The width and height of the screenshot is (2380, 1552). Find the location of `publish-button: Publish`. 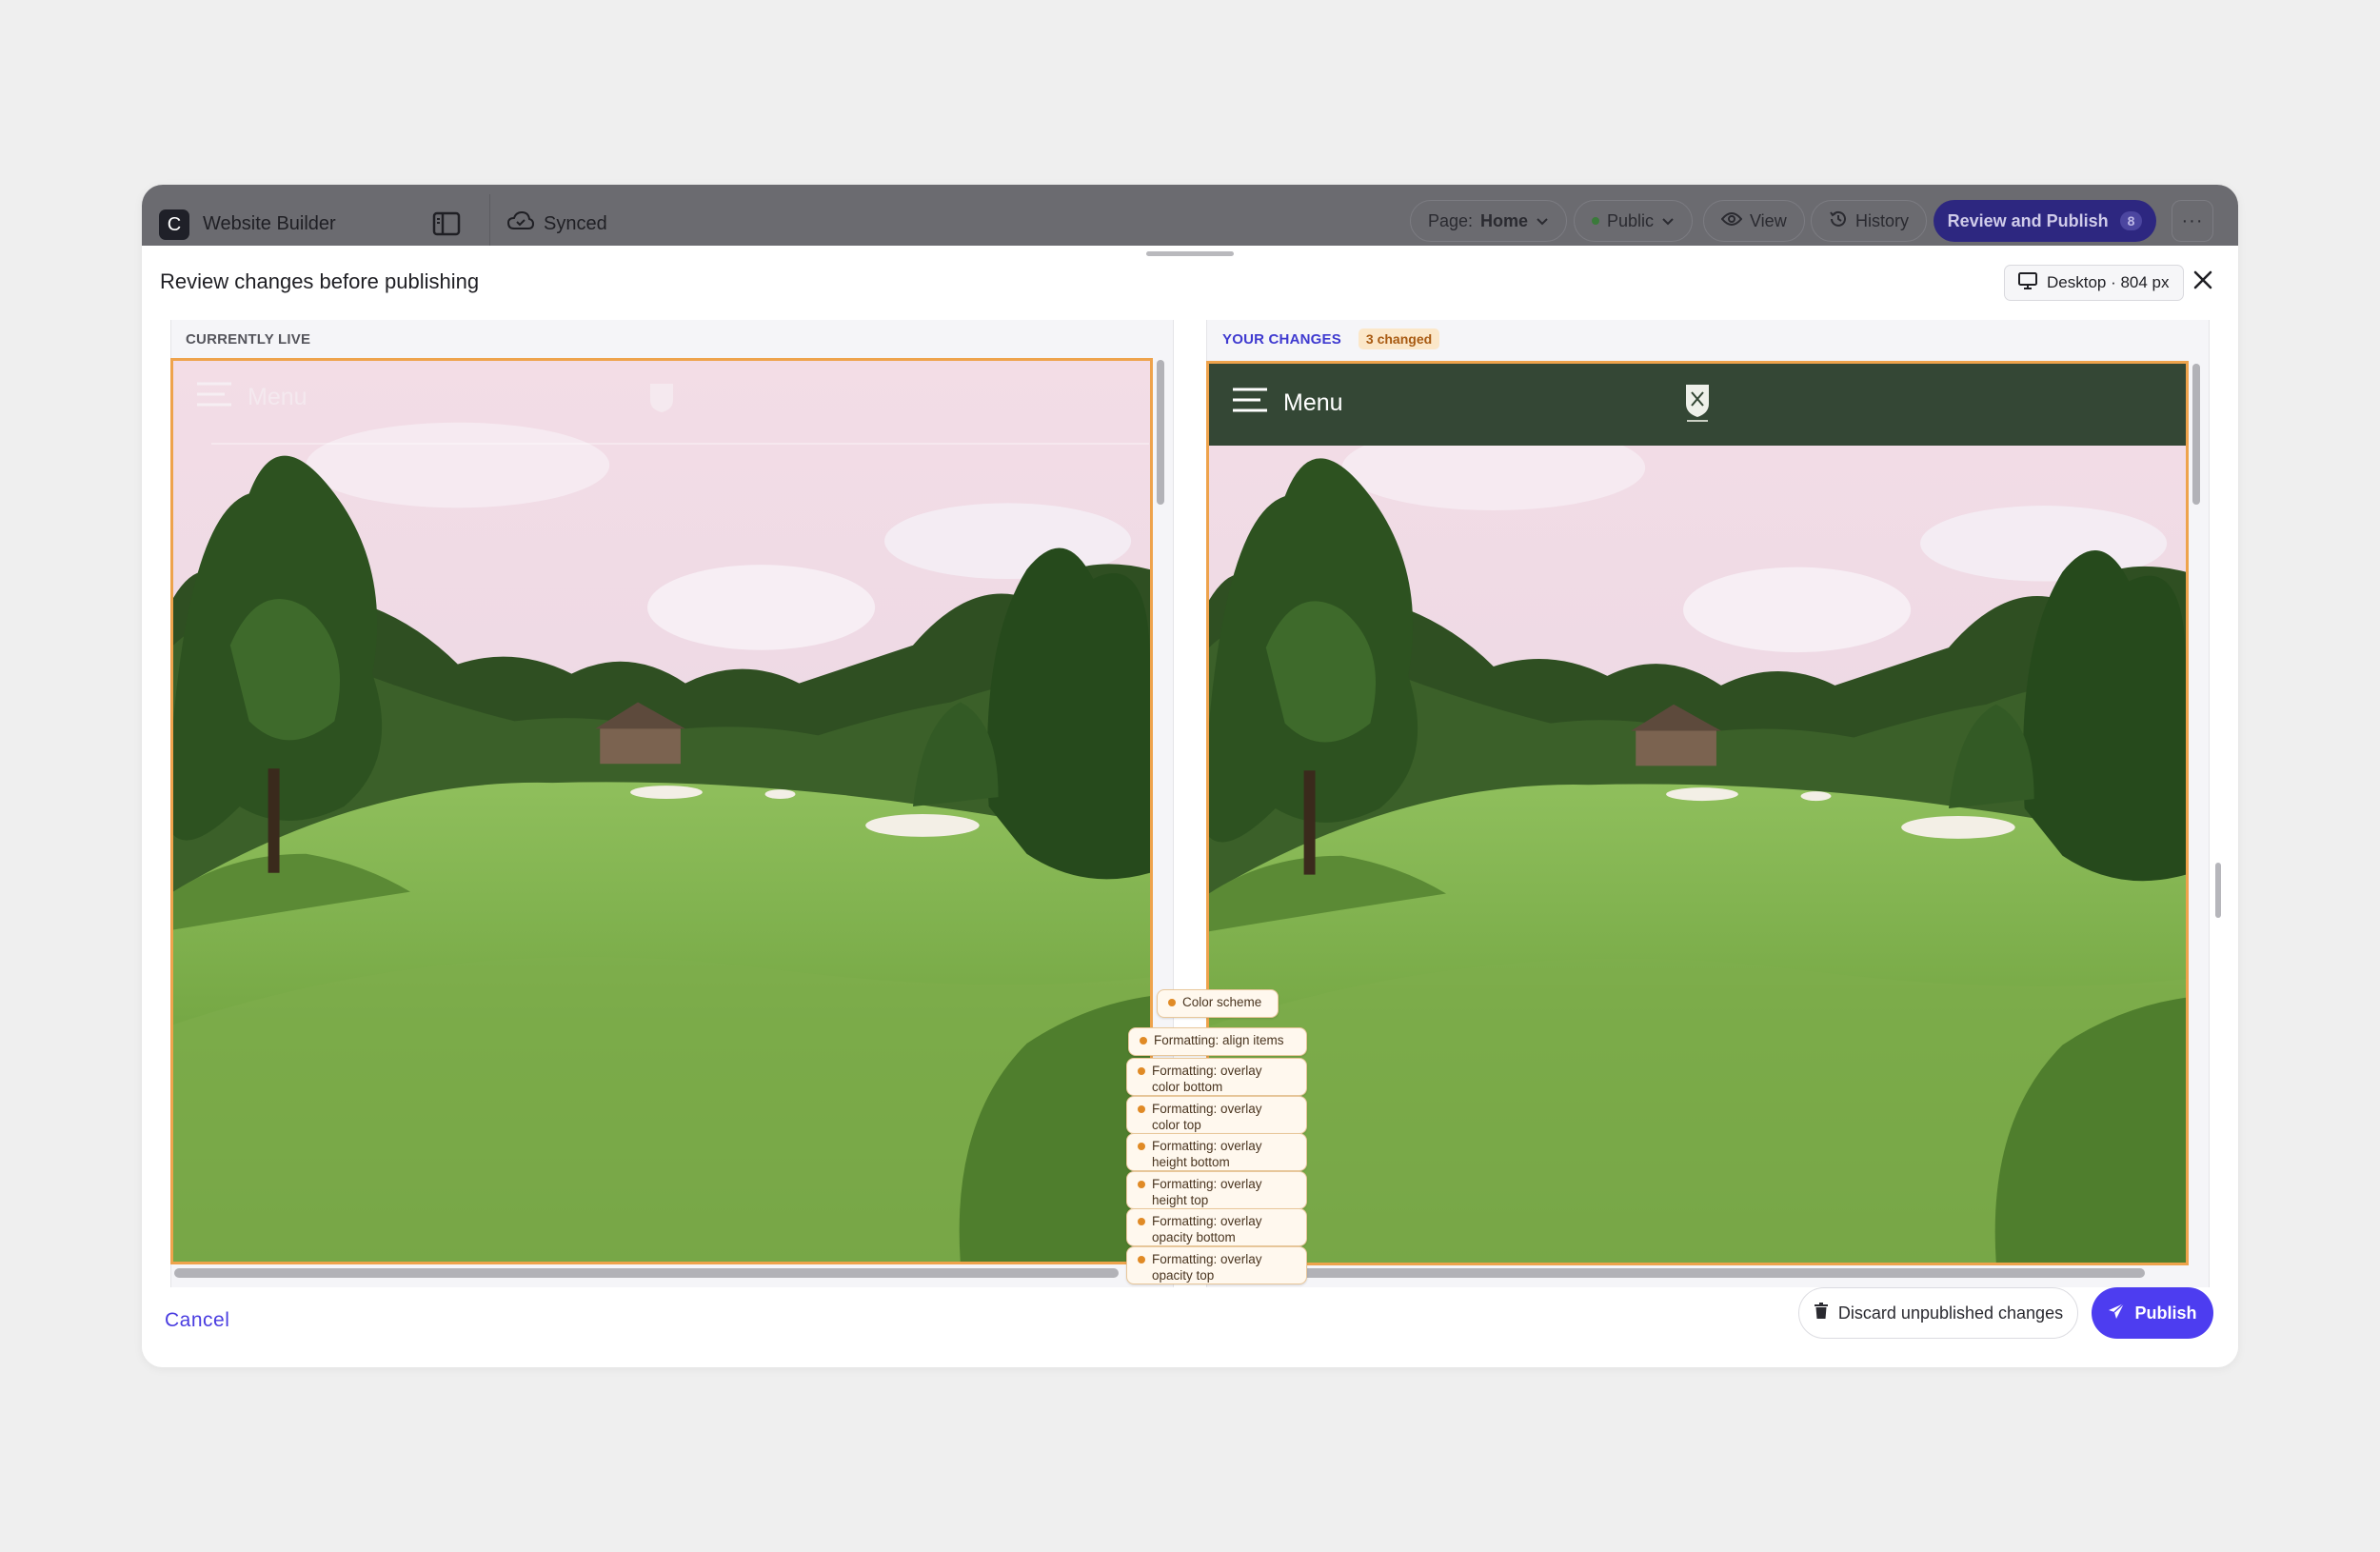

publish-button: Publish is located at coordinates (2152, 1313).